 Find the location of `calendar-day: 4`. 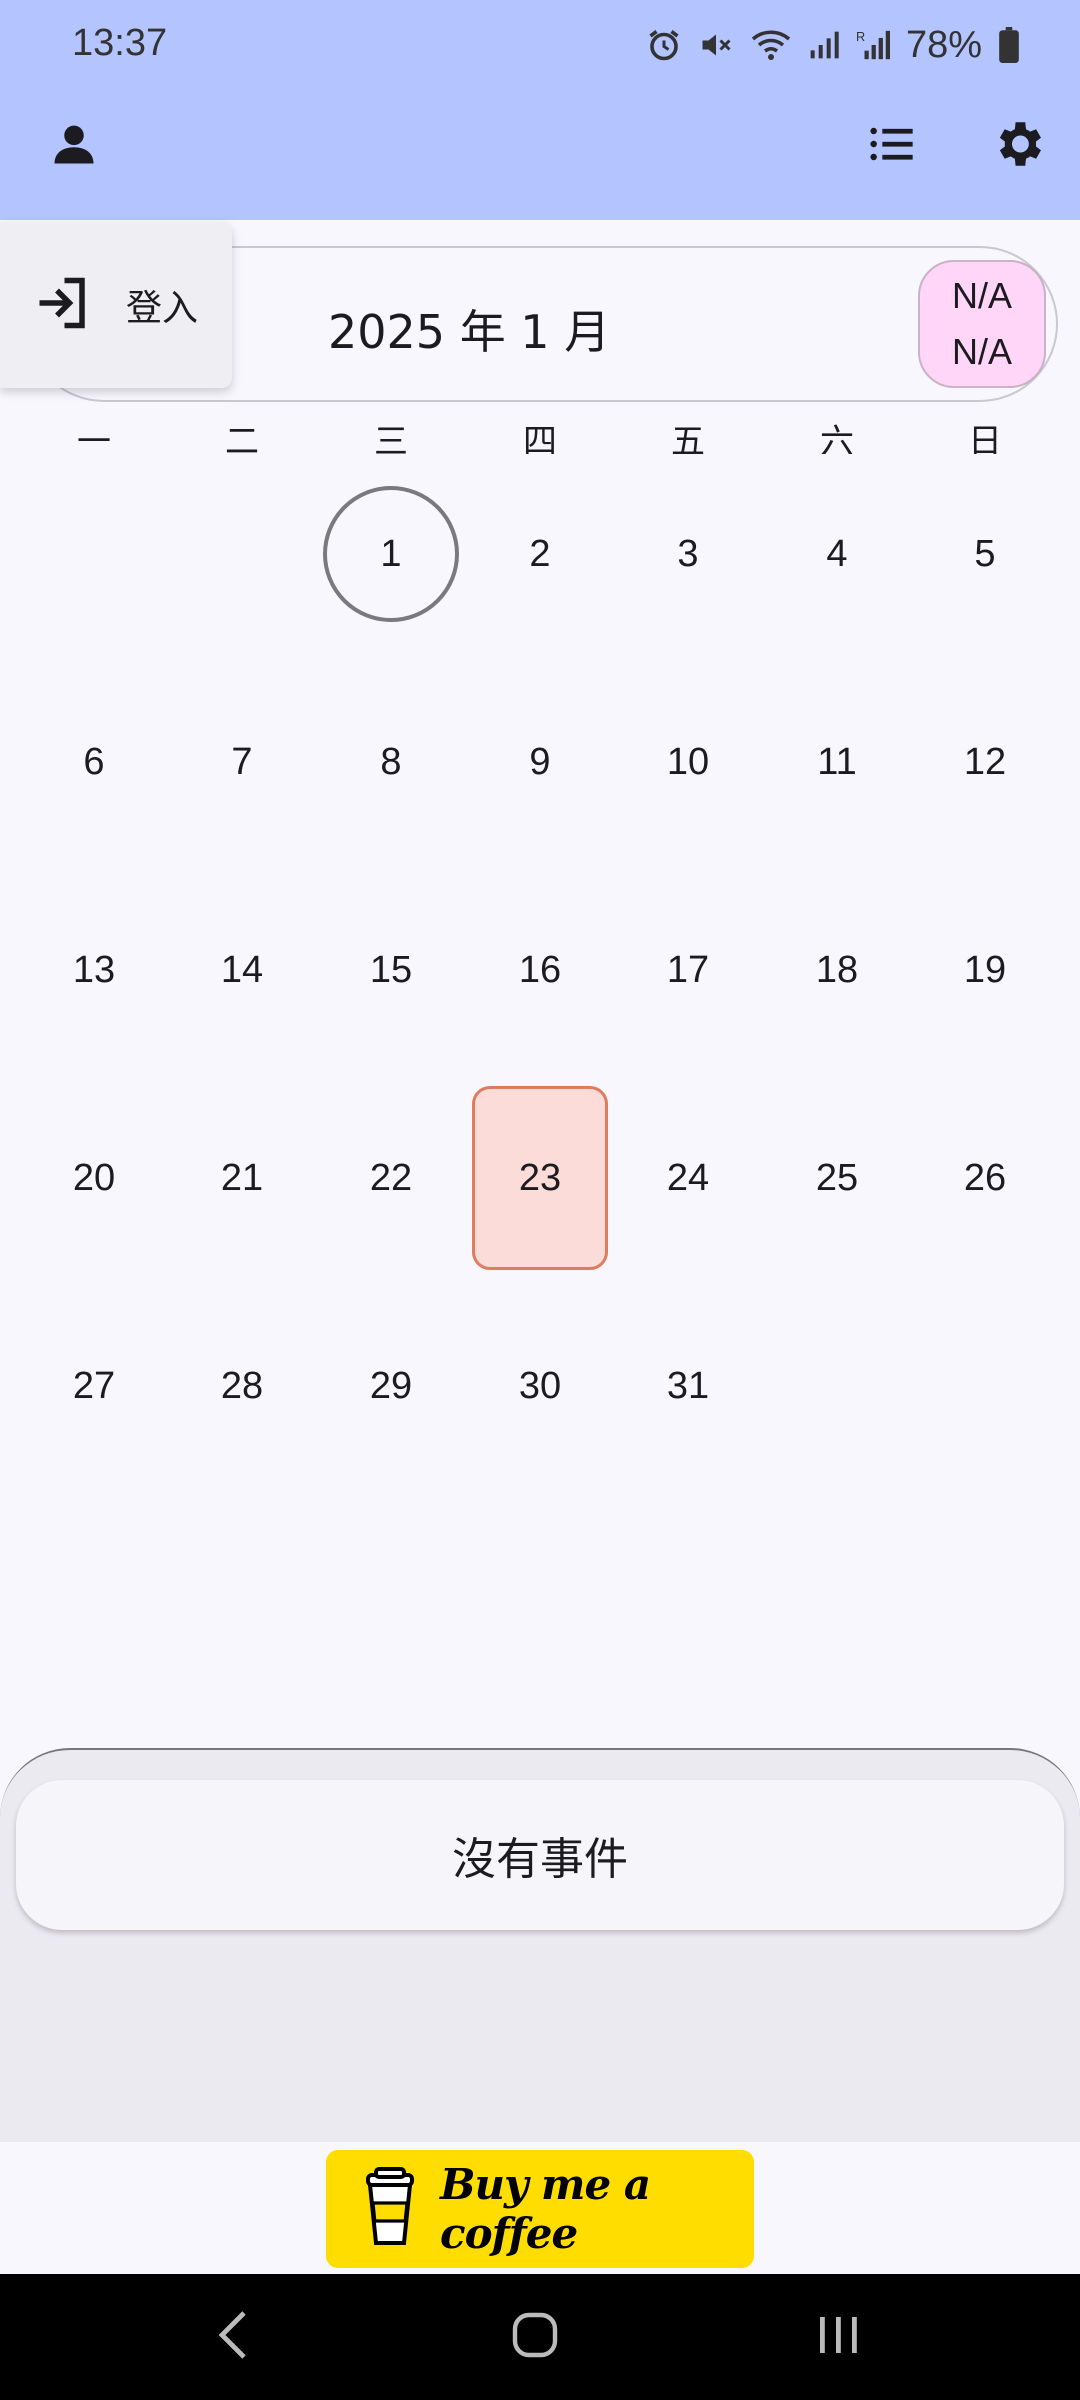

calendar-day: 4 is located at coordinates (837, 554).